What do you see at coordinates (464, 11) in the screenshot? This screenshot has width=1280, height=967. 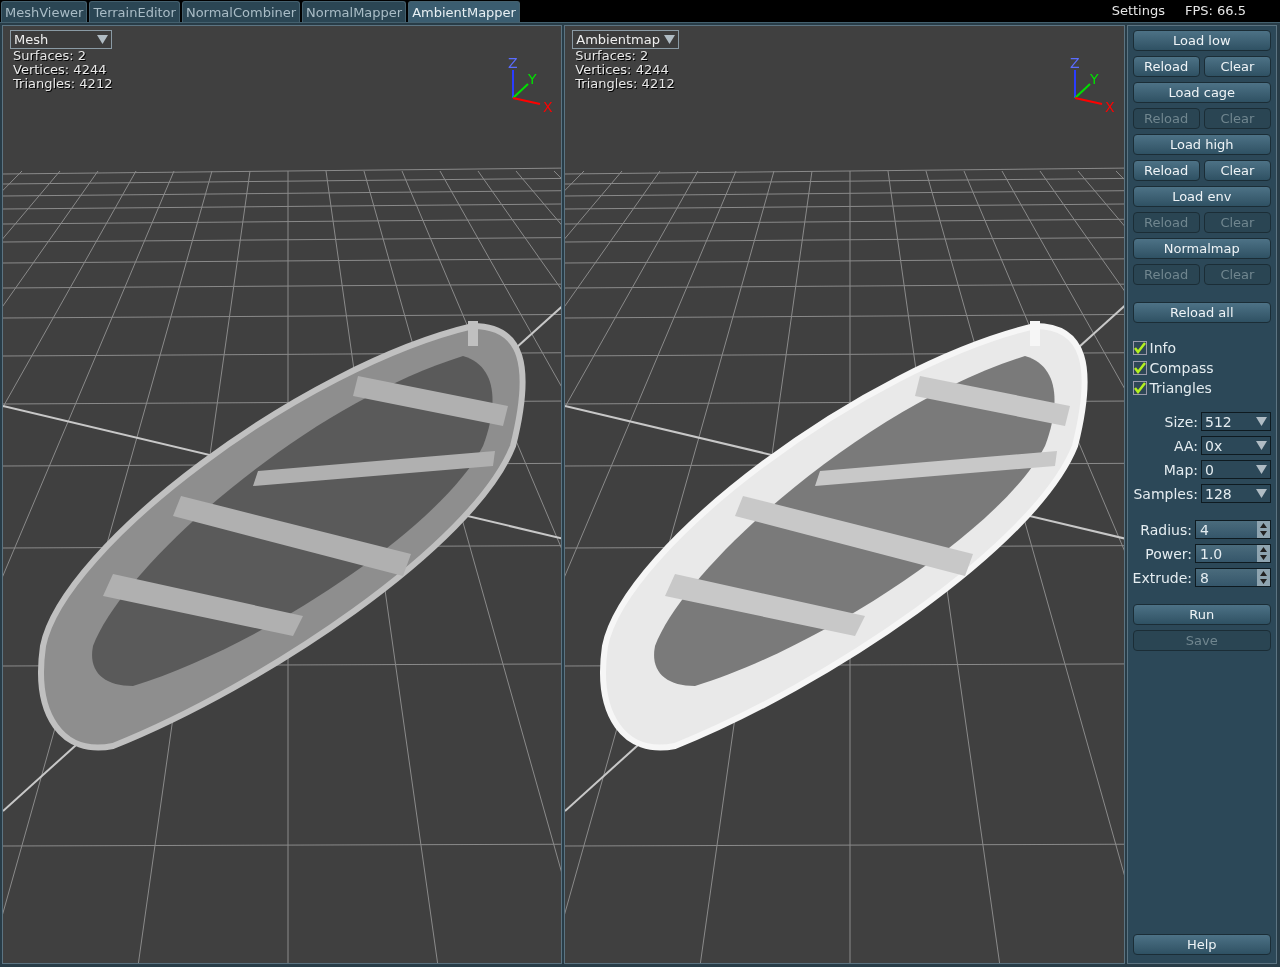 I see `tab: AmbientMapper` at bounding box center [464, 11].